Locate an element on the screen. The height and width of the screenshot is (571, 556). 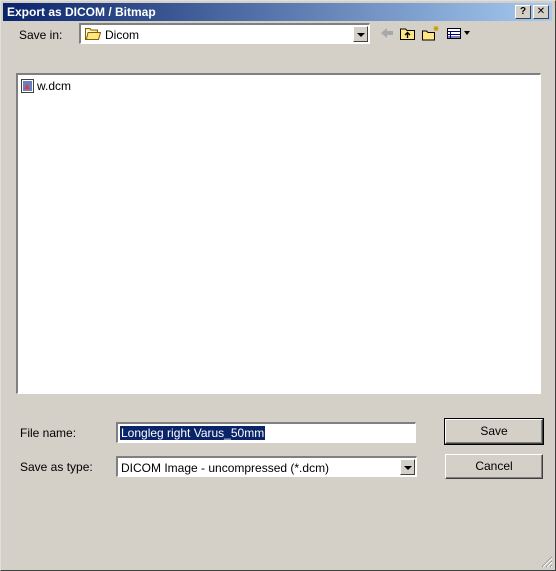
save-as-type-label: Save as type: is located at coordinates (56, 467).